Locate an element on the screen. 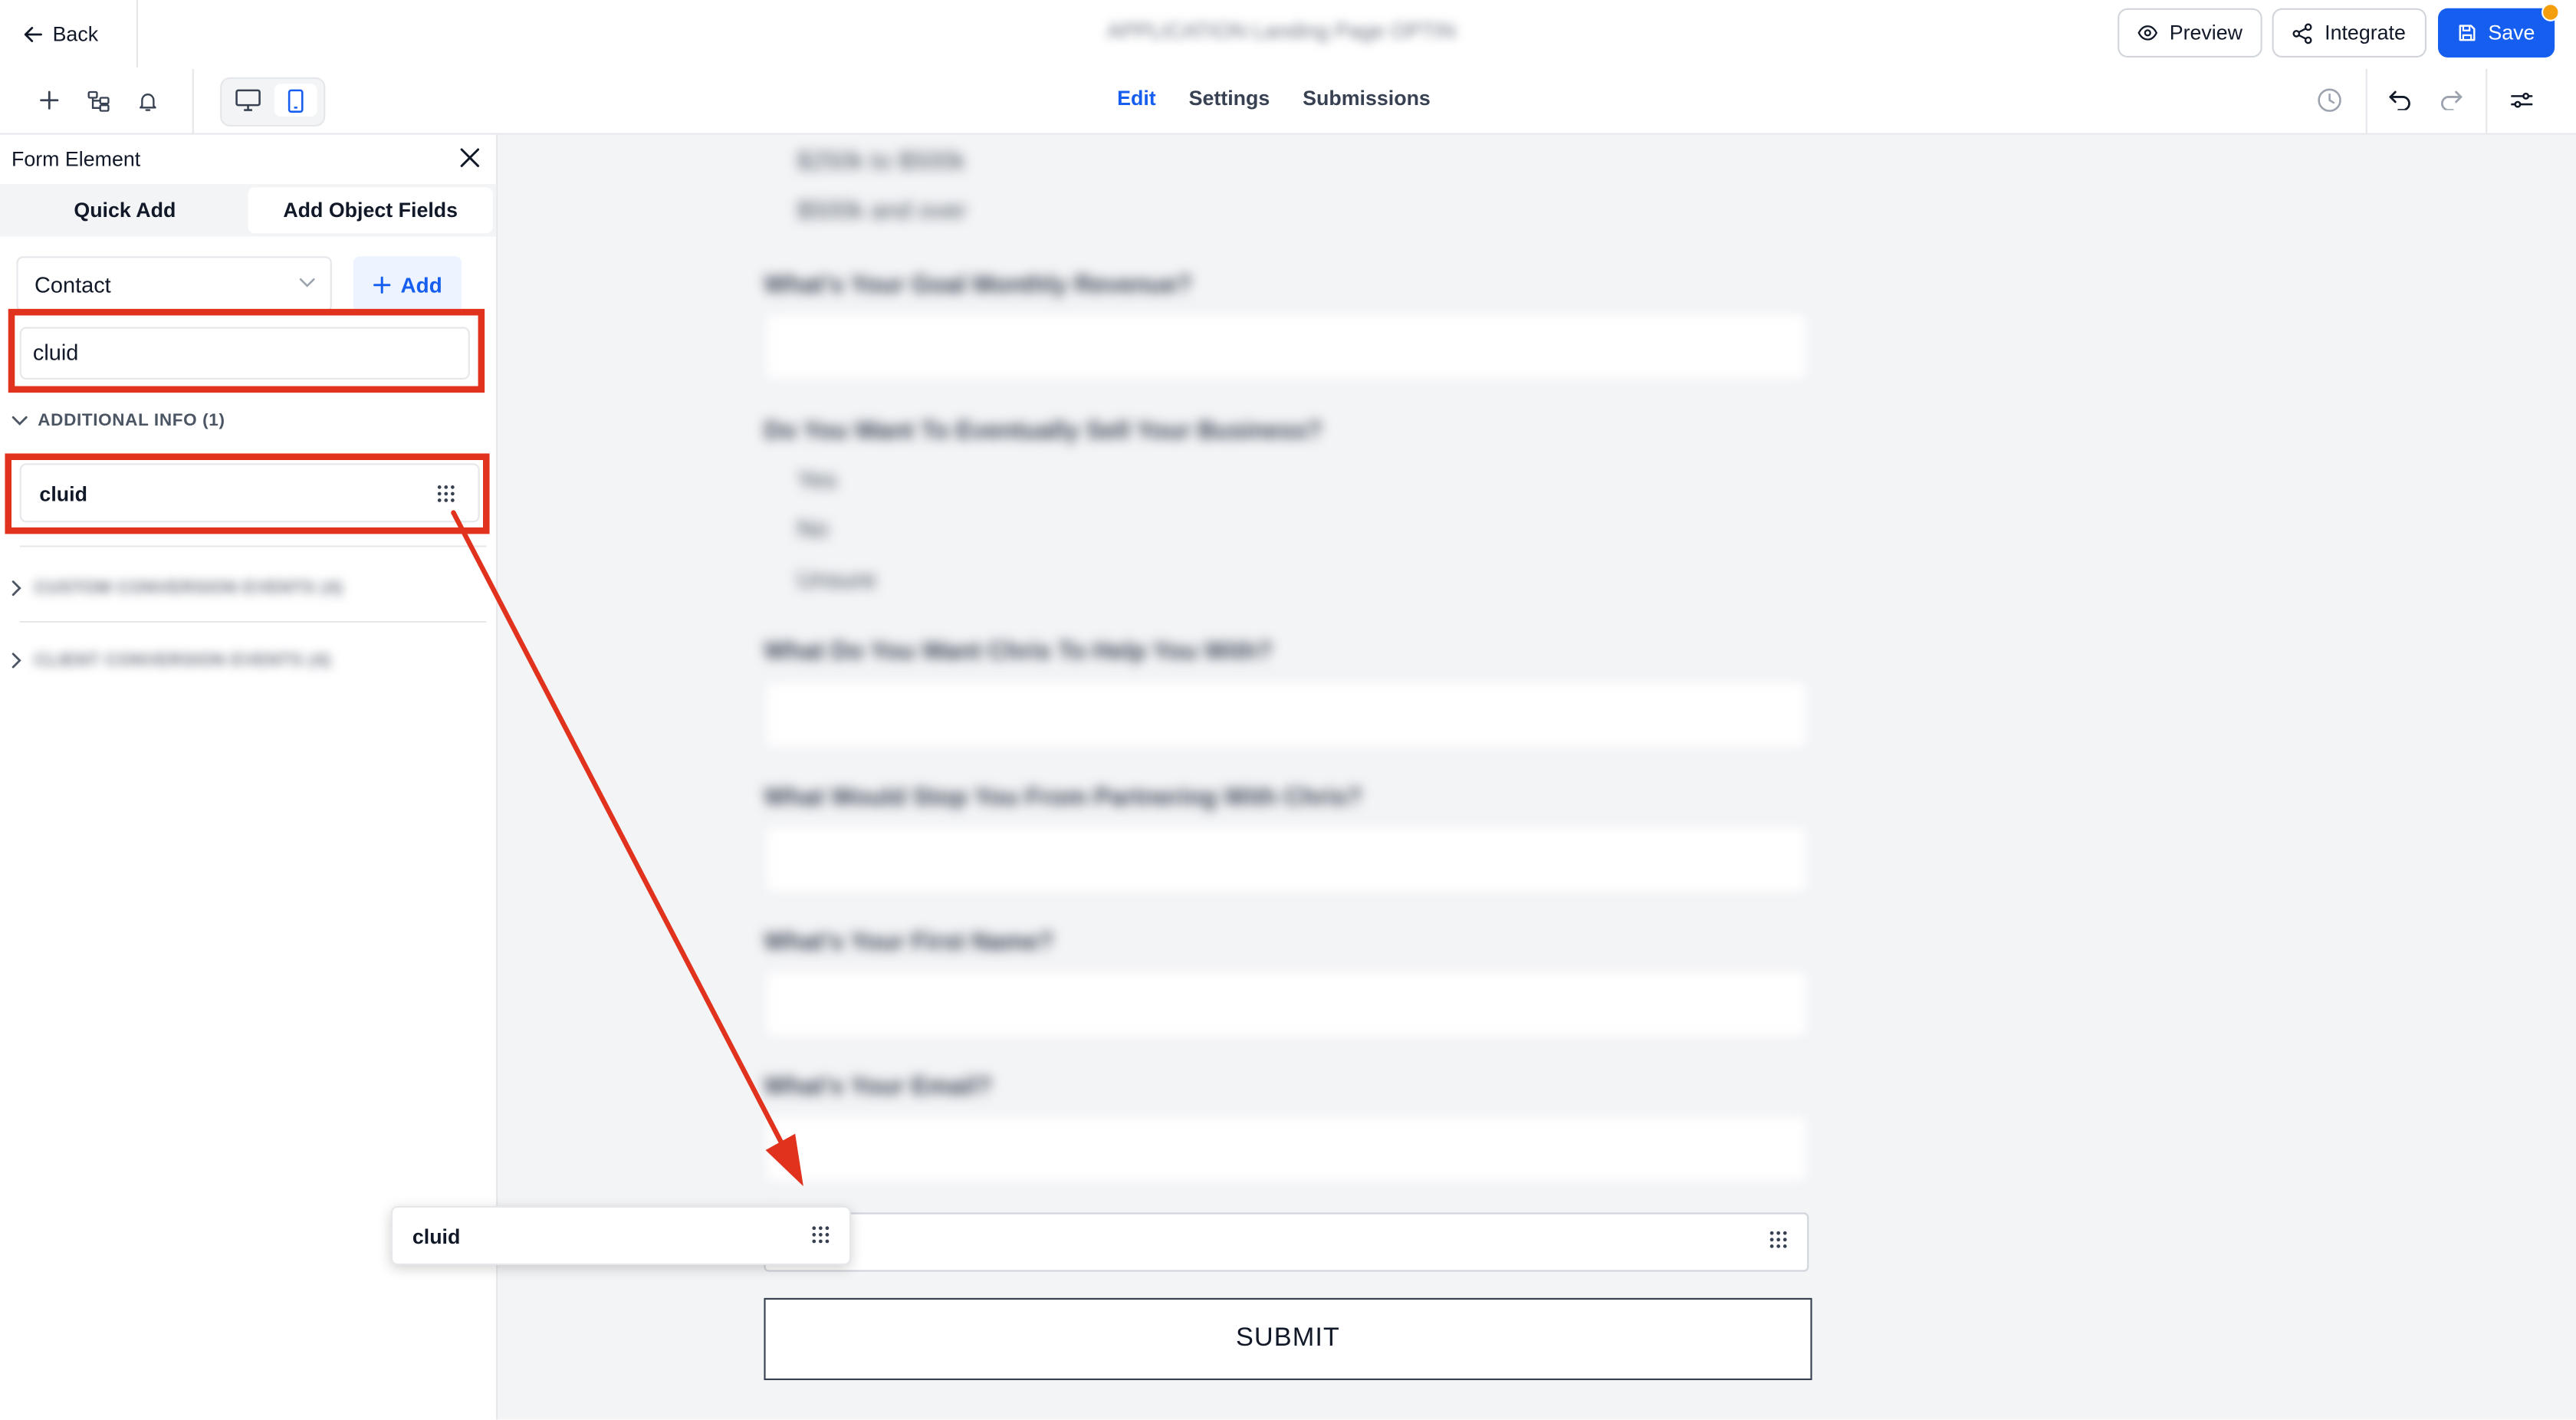 The width and height of the screenshot is (2576, 1420). close-icon is located at coordinates (470, 157).